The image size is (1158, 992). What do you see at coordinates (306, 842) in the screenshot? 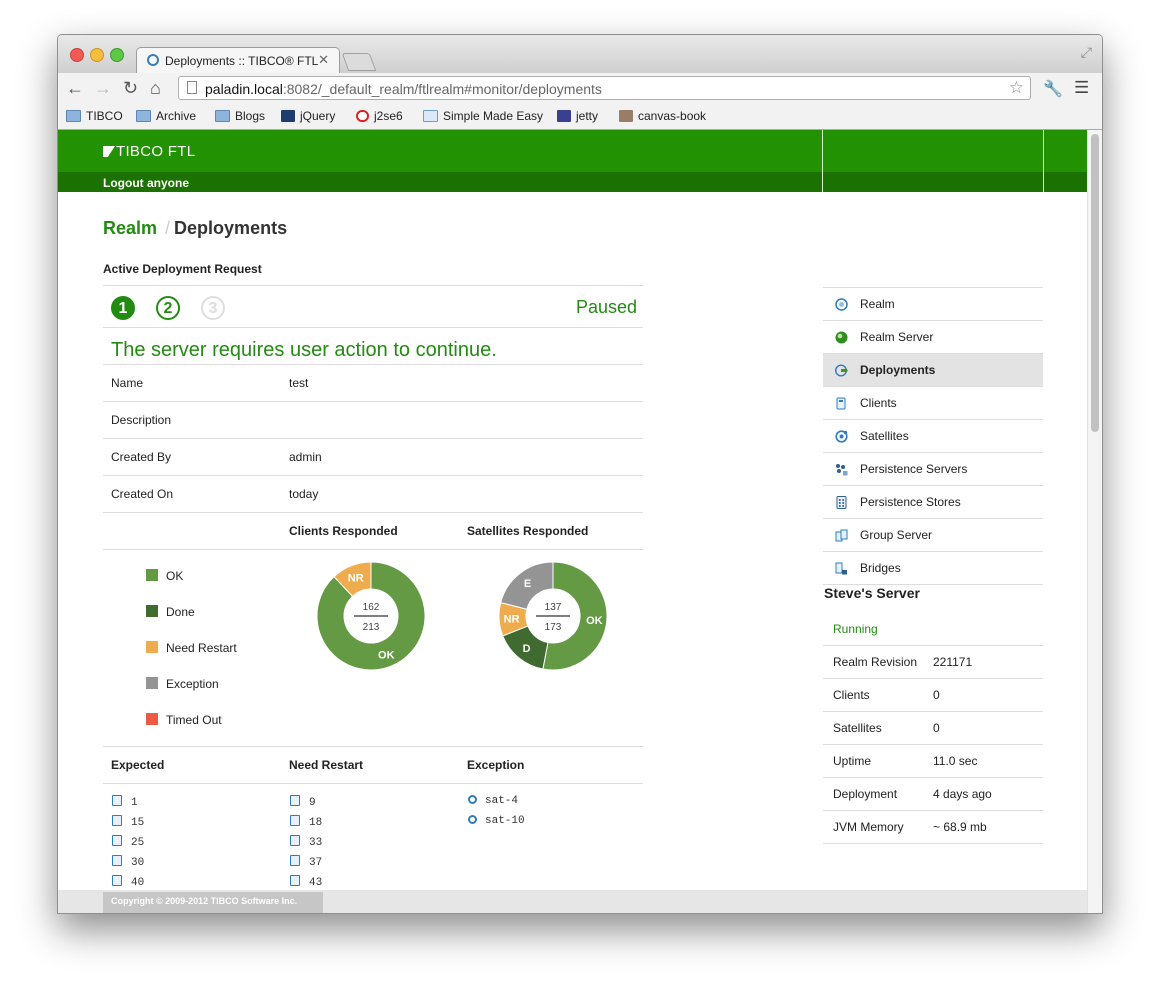
I see `need-restart-client-item: 33` at bounding box center [306, 842].